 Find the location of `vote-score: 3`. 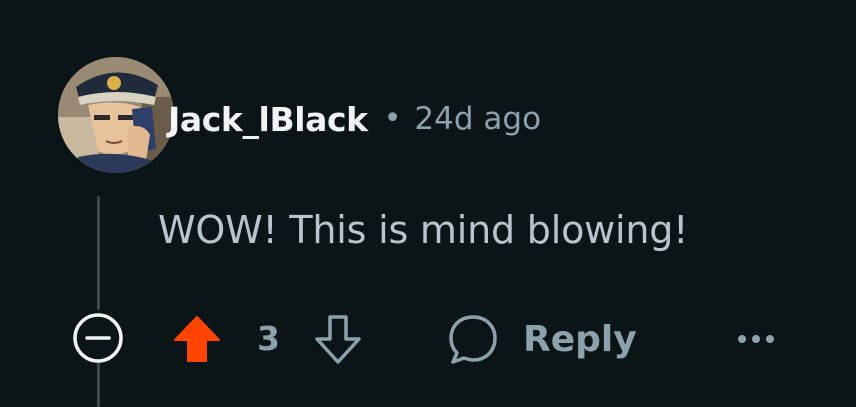

vote-score: 3 is located at coordinates (268, 338).